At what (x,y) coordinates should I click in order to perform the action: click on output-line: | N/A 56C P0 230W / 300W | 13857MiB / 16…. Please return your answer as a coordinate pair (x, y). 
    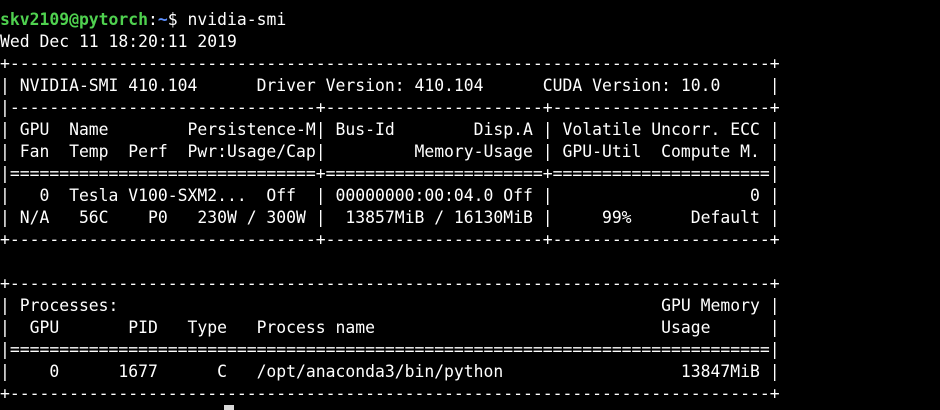
    Looking at the image, I should click on (390, 217).